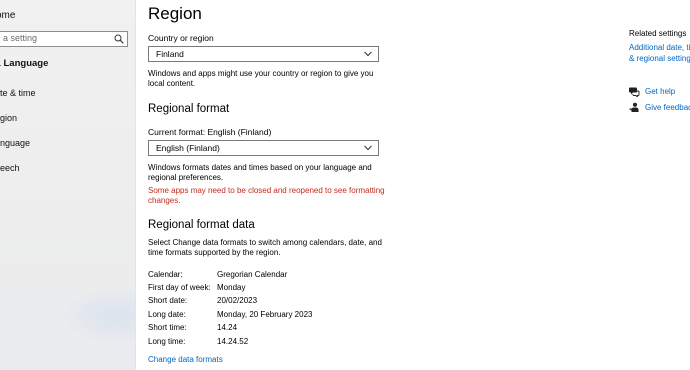 This screenshot has height=370, width=690. What do you see at coordinates (170, 54) in the screenshot?
I see `country-value: Finland` at bounding box center [170, 54].